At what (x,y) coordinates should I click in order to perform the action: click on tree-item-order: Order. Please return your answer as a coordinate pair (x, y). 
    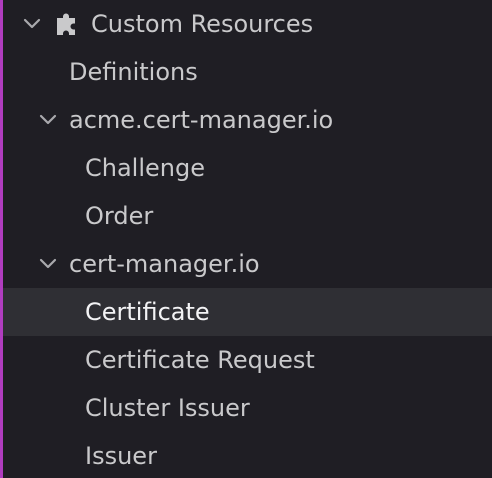
    Looking at the image, I should click on (247, 216).